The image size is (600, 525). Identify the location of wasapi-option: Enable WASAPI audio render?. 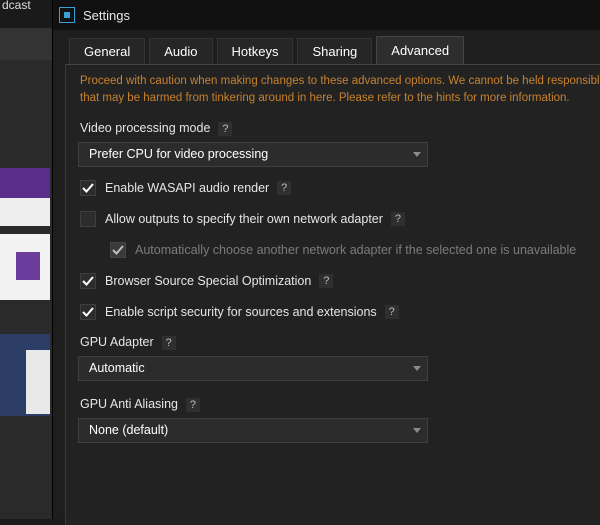
(186, 188).